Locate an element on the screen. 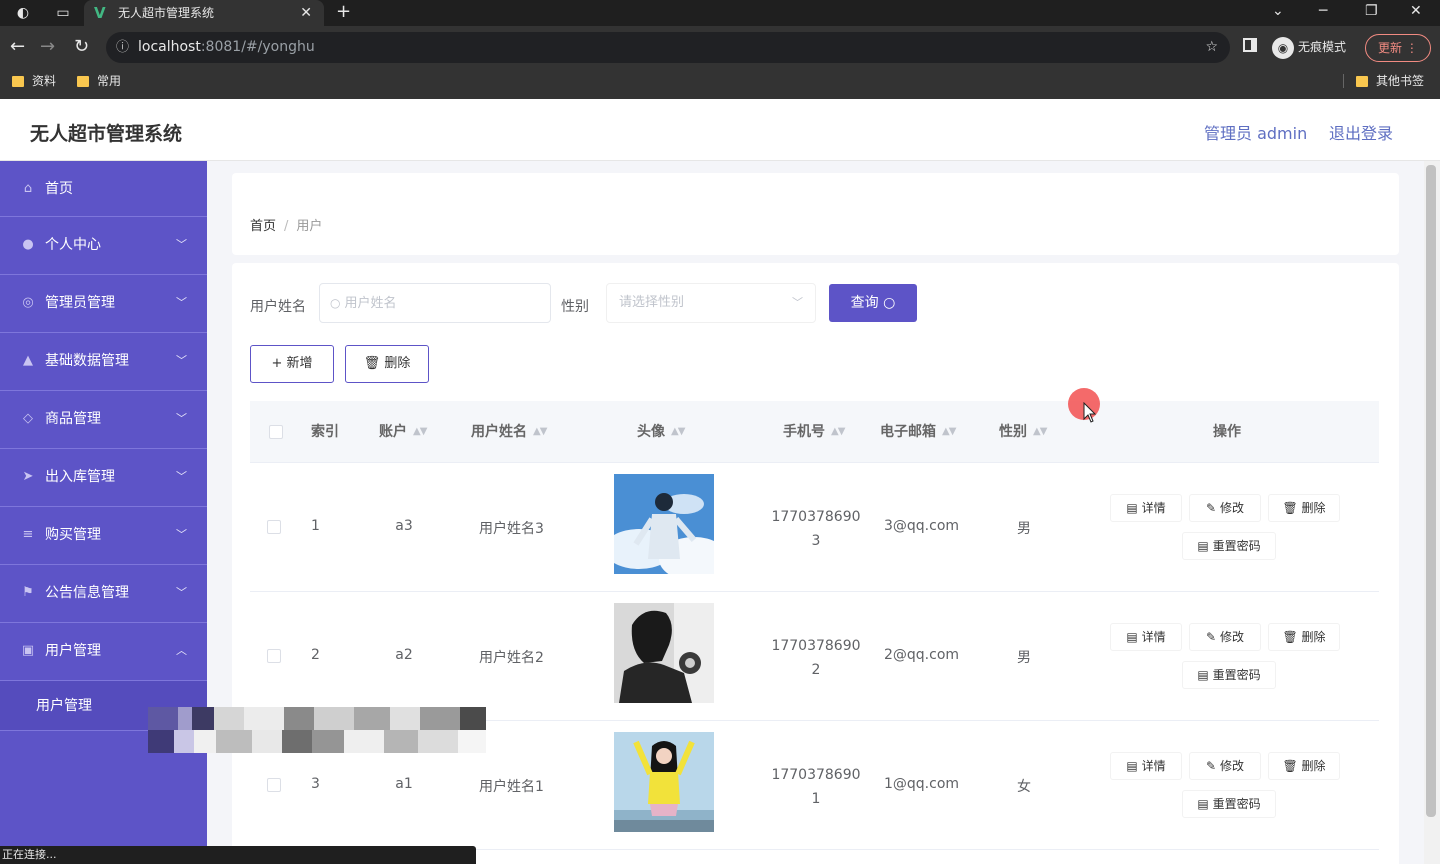  back-icon: ← is located at coordinates (17, 47).